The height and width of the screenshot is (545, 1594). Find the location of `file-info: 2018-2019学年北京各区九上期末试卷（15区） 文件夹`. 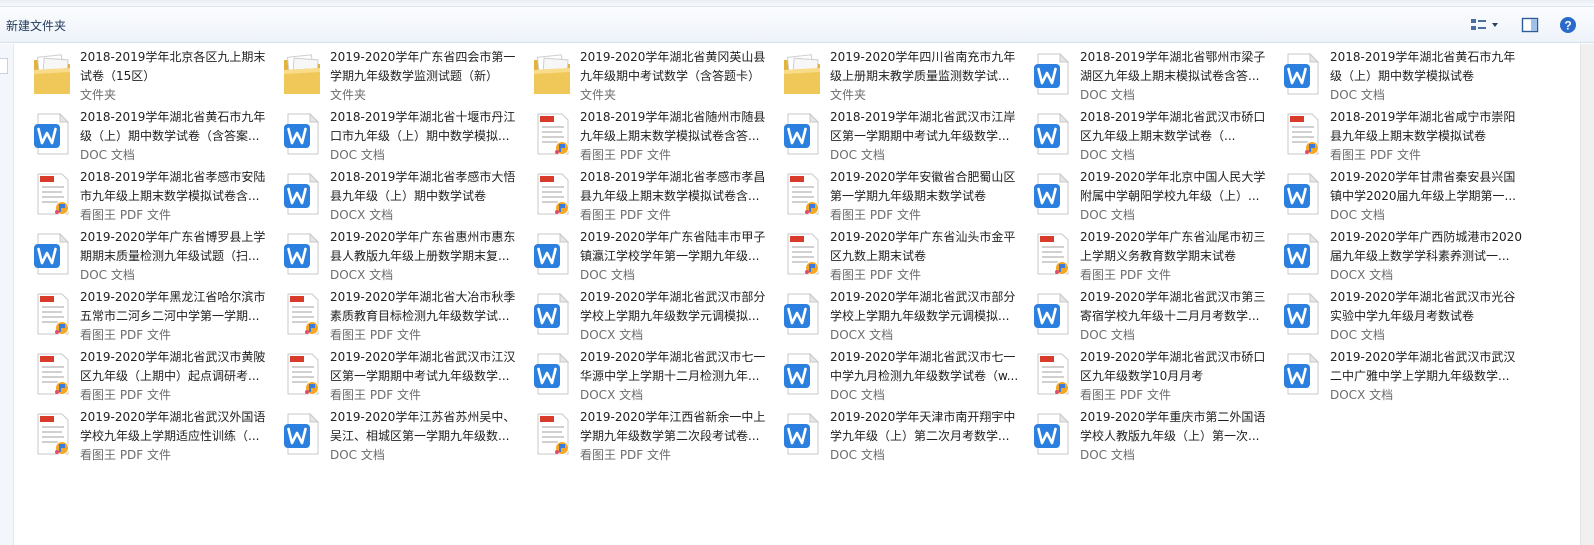

file-info: 2018-2019学年北京各区九上期末试卷（15区） 文件夹 is located at coordinates (176, 76).